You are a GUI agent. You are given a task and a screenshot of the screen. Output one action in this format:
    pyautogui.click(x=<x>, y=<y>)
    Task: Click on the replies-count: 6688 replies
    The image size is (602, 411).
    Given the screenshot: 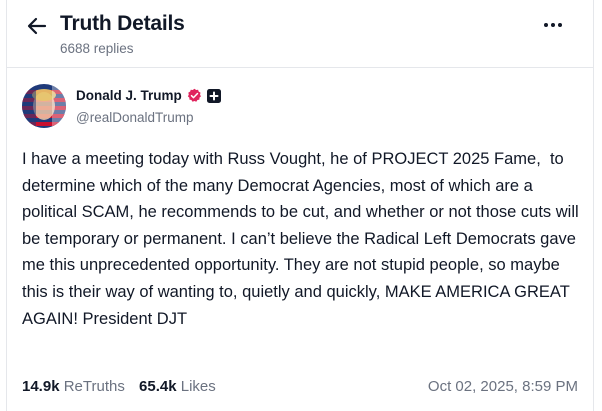 What is the action you would take?
    pyautogui.click(x=97, y=48)
    